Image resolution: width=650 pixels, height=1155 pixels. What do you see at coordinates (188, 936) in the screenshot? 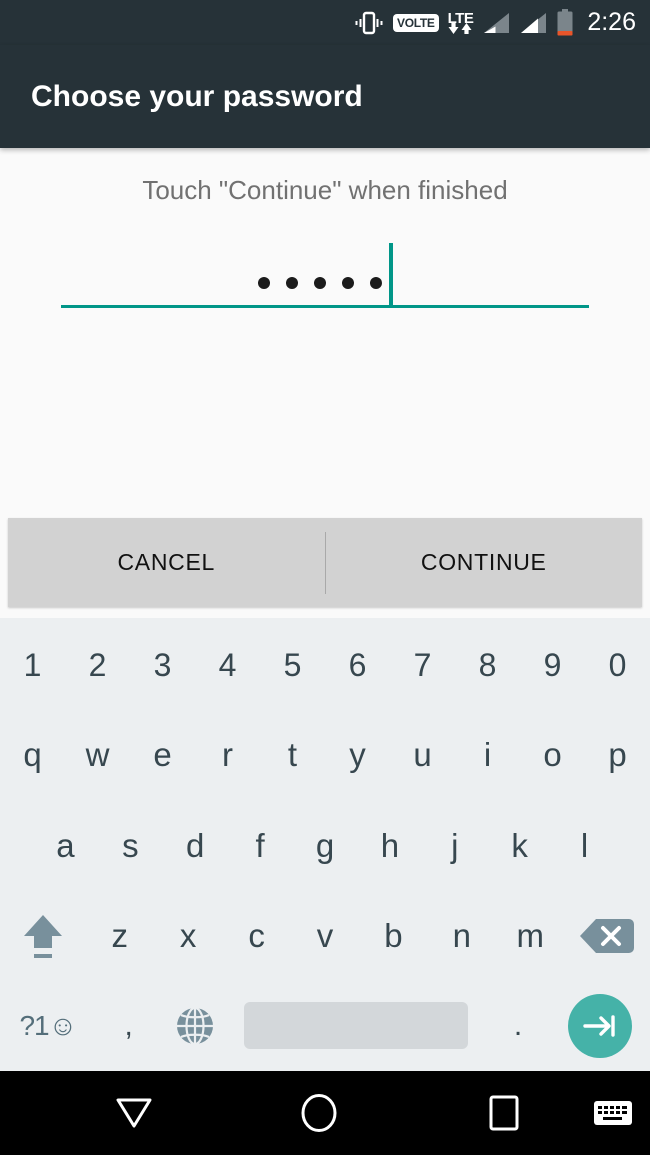
I see `key-x: x` at bounding box center [188, 936].